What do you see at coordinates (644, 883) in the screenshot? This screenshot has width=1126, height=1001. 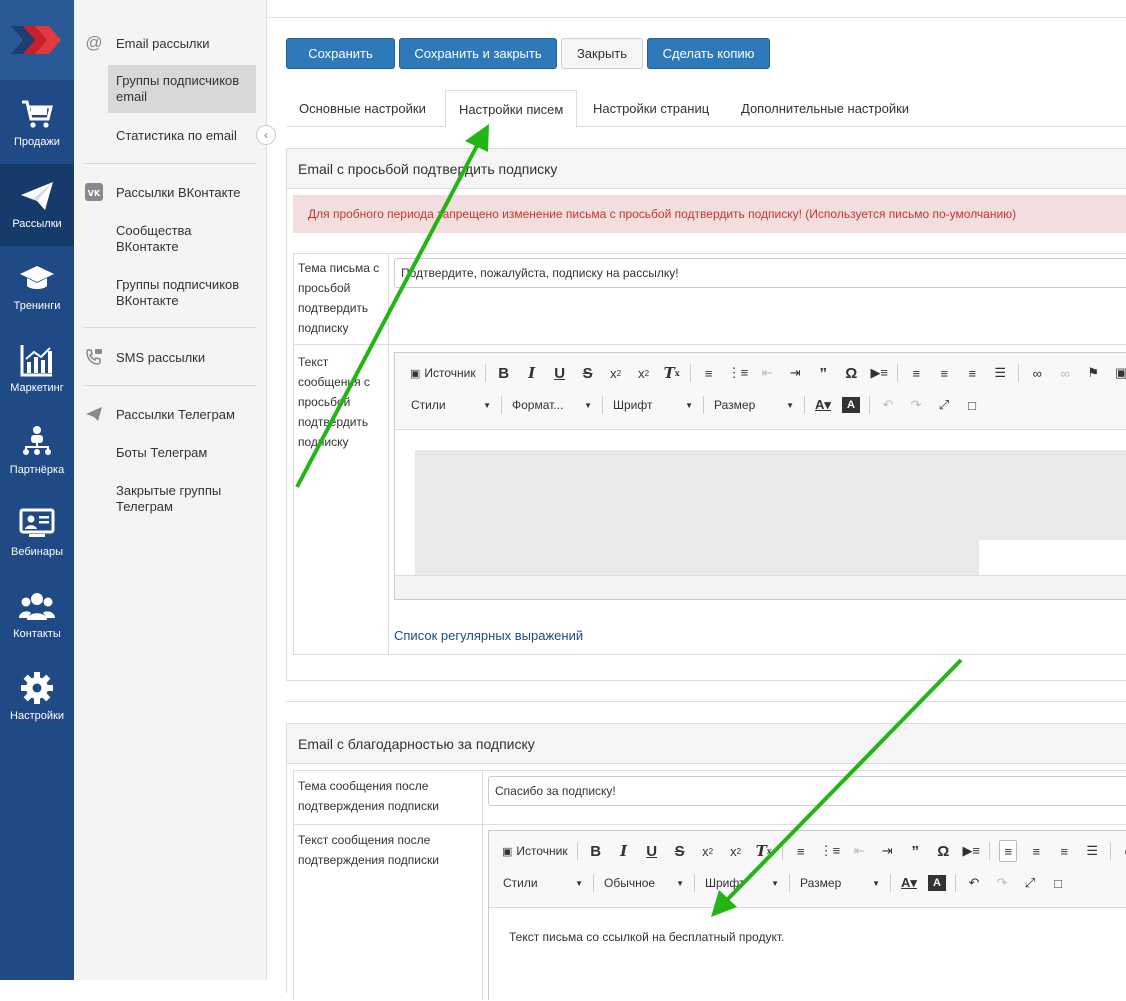 I see `format-dropdown: Обычное ▼` at bounding box center [644, 883].